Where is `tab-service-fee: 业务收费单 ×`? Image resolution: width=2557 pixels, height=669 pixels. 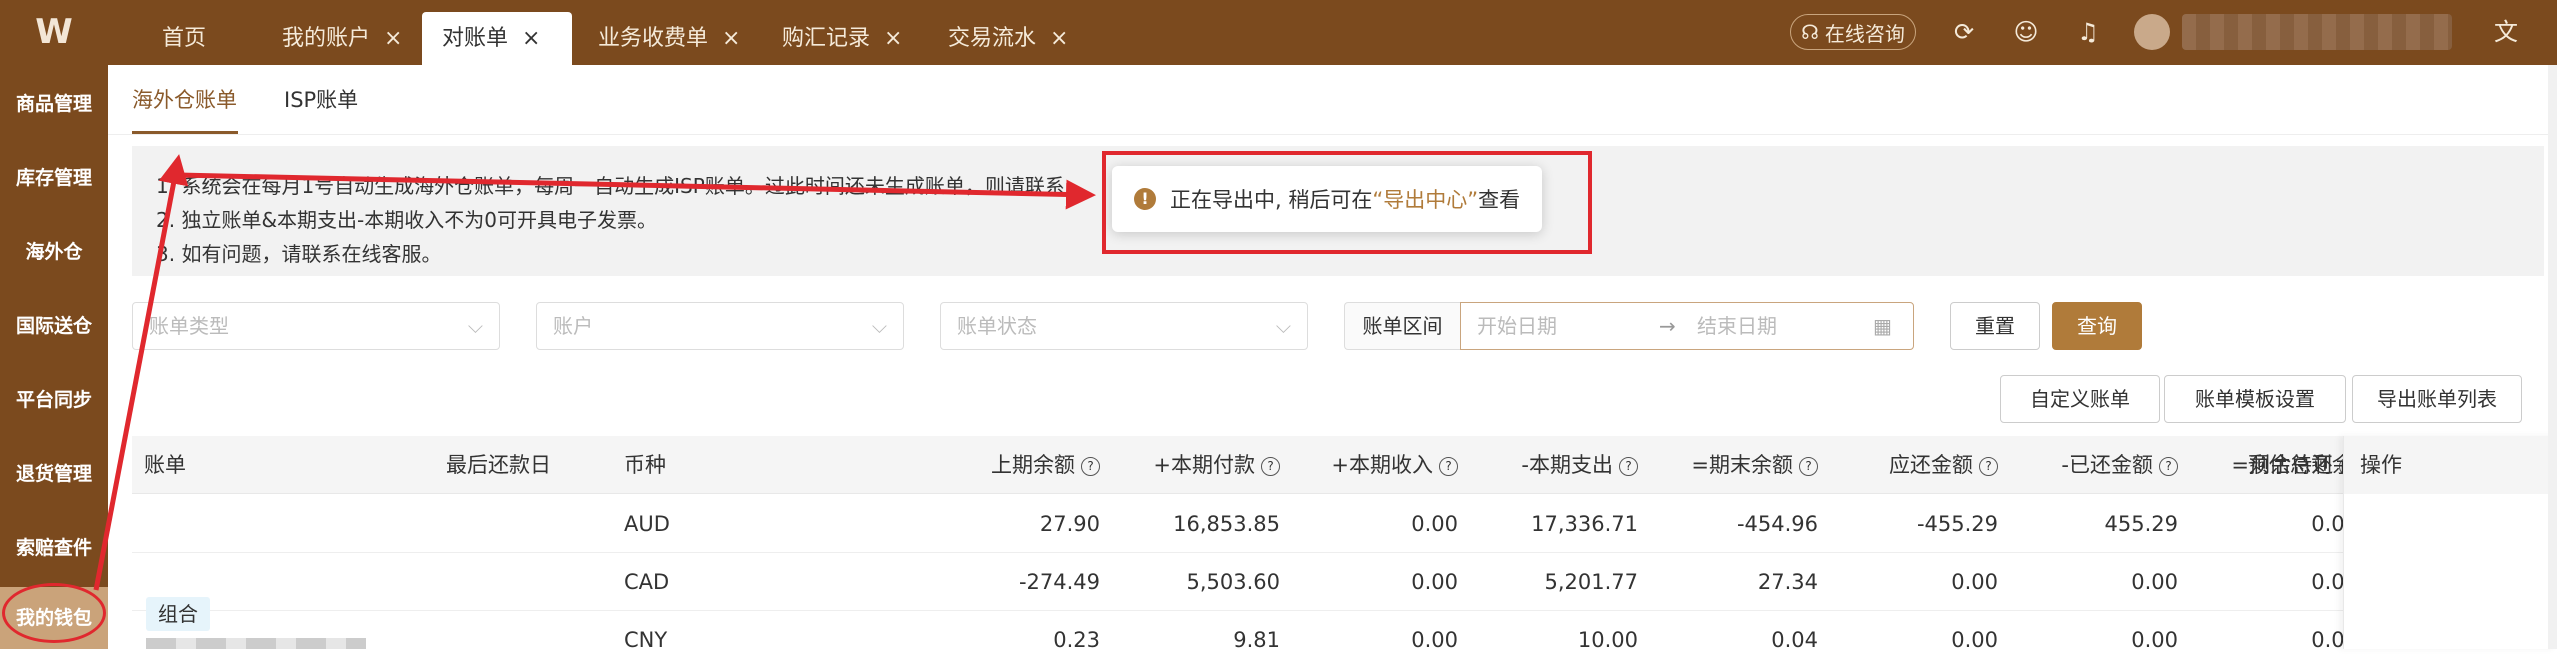 tab-service-fee: 业务收费单 × is located at coordinates (669, 38).